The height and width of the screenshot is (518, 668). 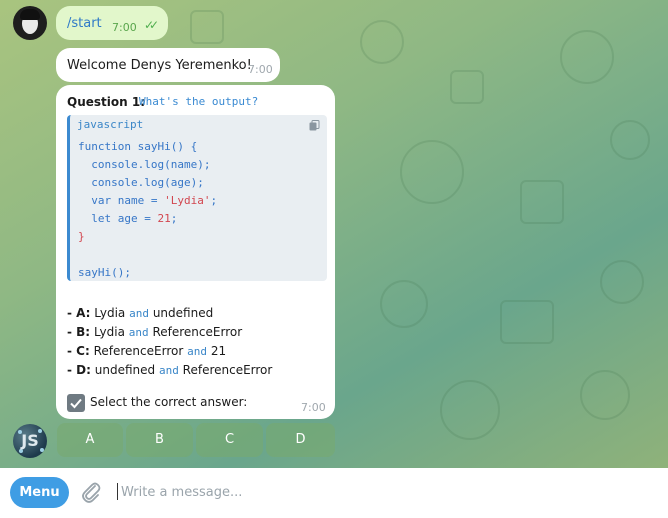 What do you see at coordinates (91, 492) in the screenshot?
I see `paperclip-icon` at bounding box center [91, 492].